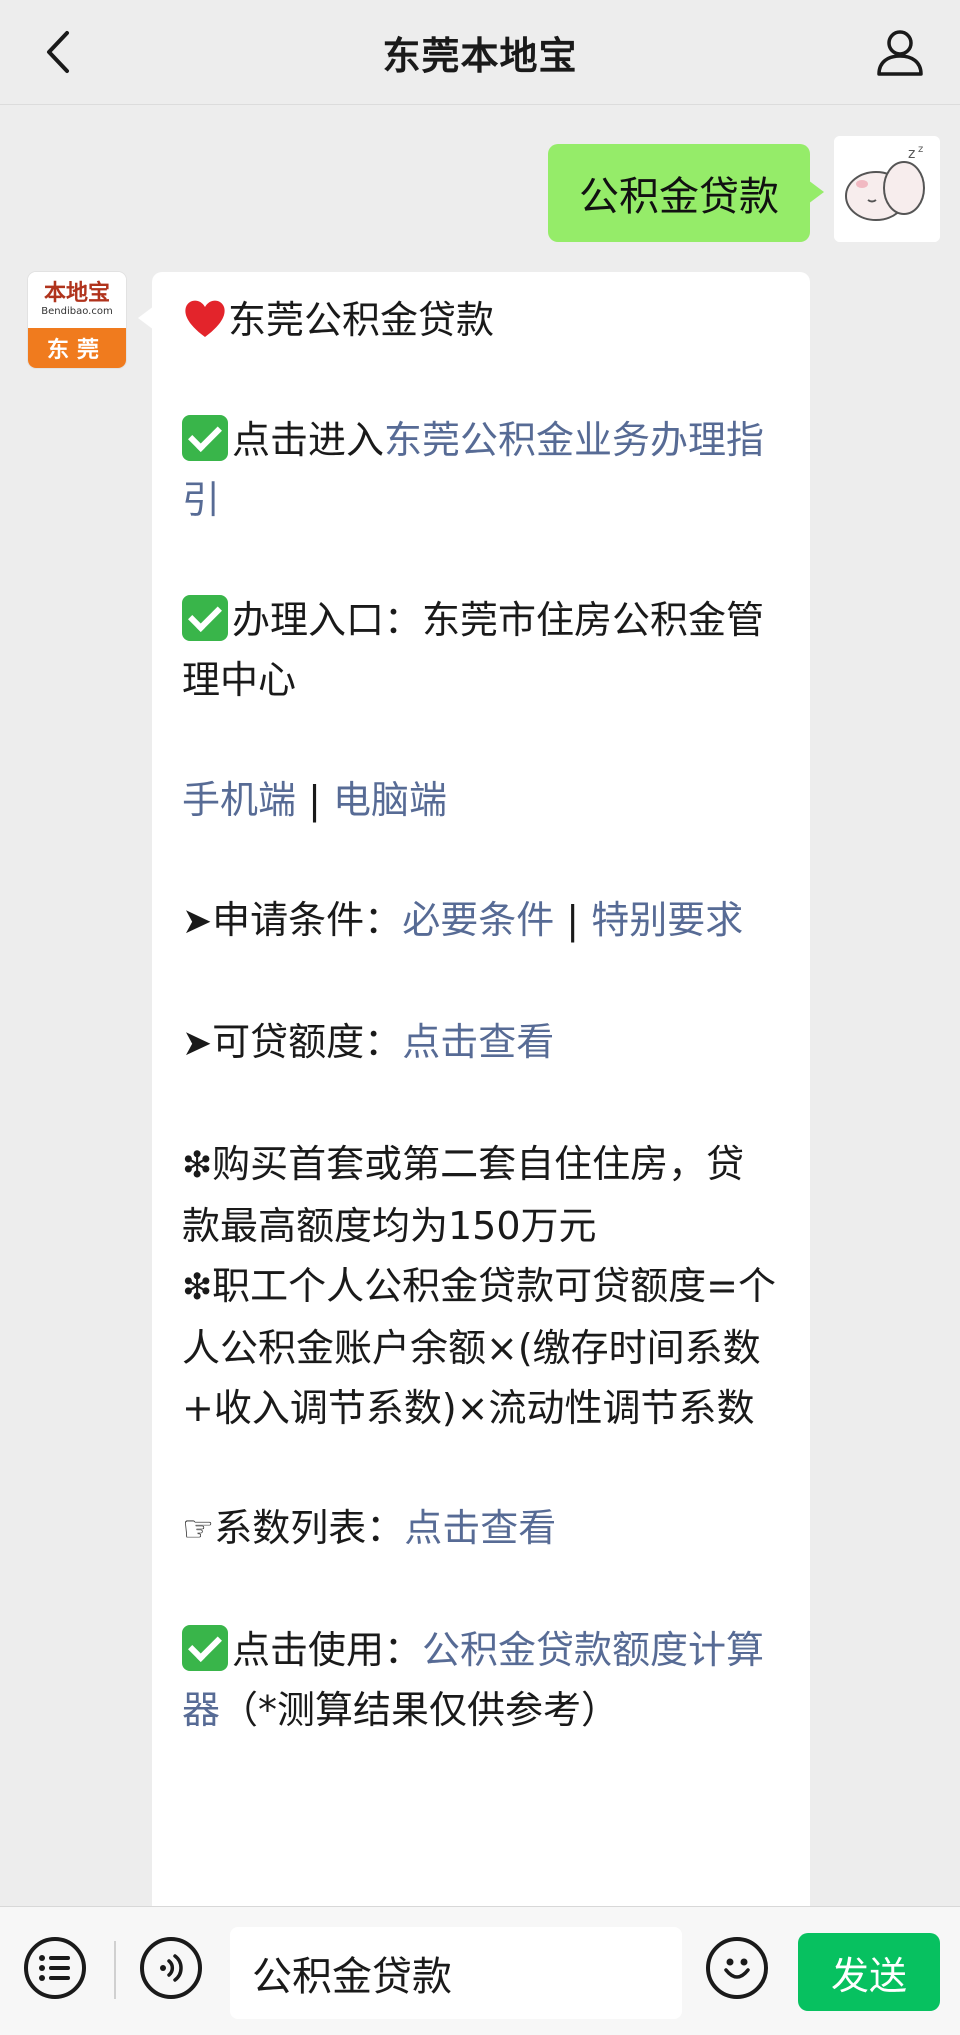 The image size is (960, 2035). Describe the element at coordinates (482, 800) in the screenshot. I see `platform-line: 手机端 | 电脑端` at that location.